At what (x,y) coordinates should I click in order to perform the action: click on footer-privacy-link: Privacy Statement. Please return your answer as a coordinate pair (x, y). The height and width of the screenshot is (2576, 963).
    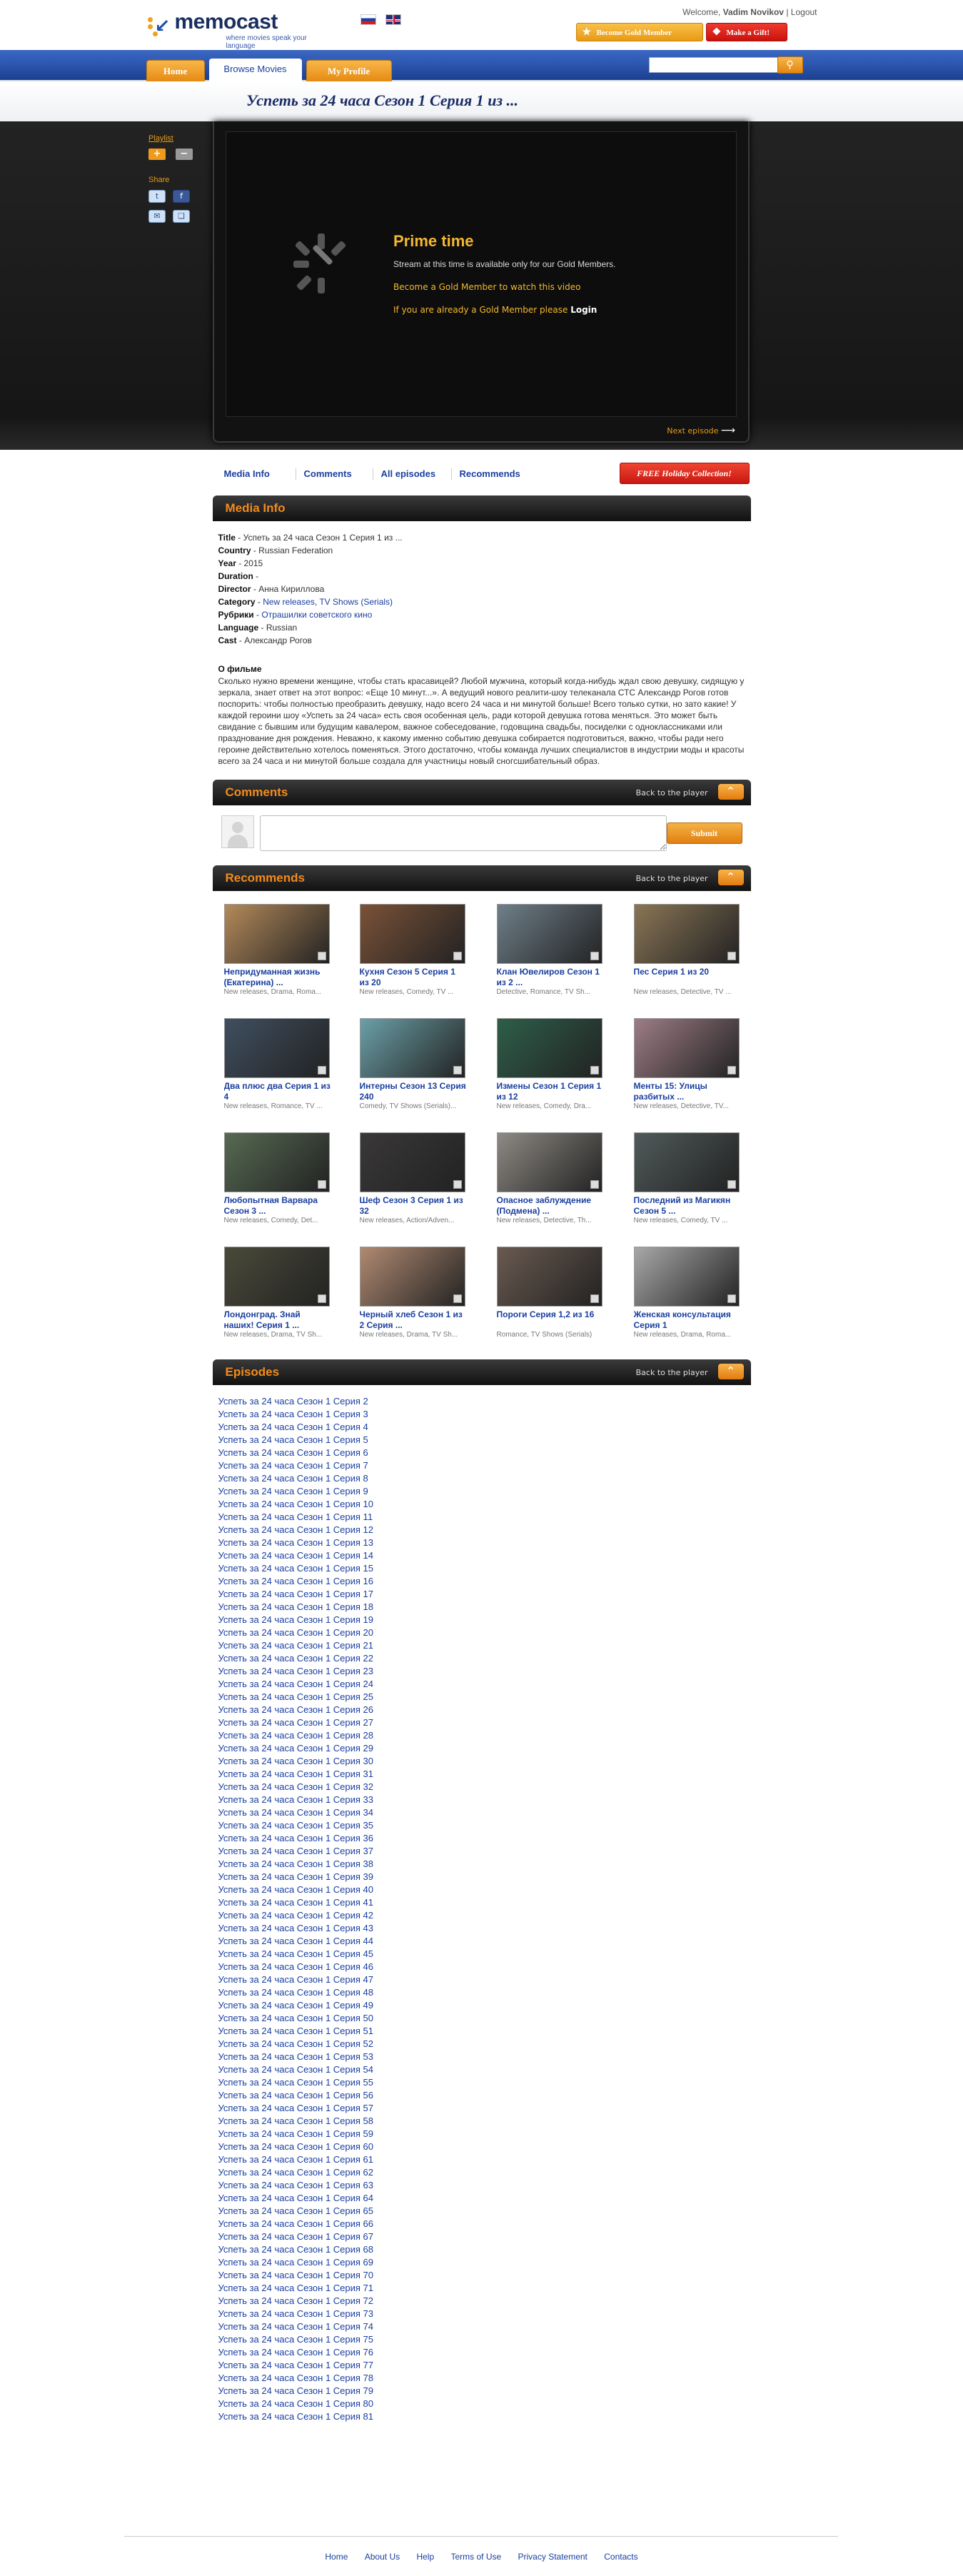
    Looking at the image, I should click on (553, 2557).